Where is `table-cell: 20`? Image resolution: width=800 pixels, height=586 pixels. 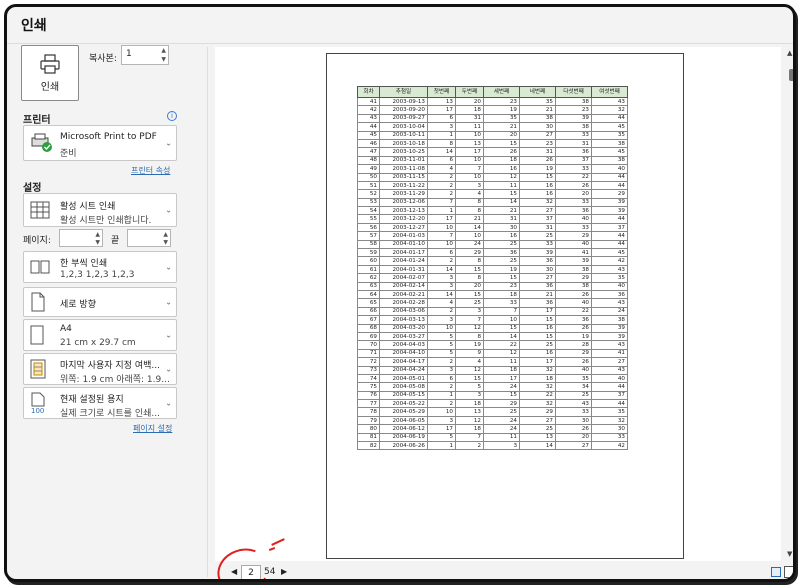 table-cell: 20 is located at coordinates (573, 437).